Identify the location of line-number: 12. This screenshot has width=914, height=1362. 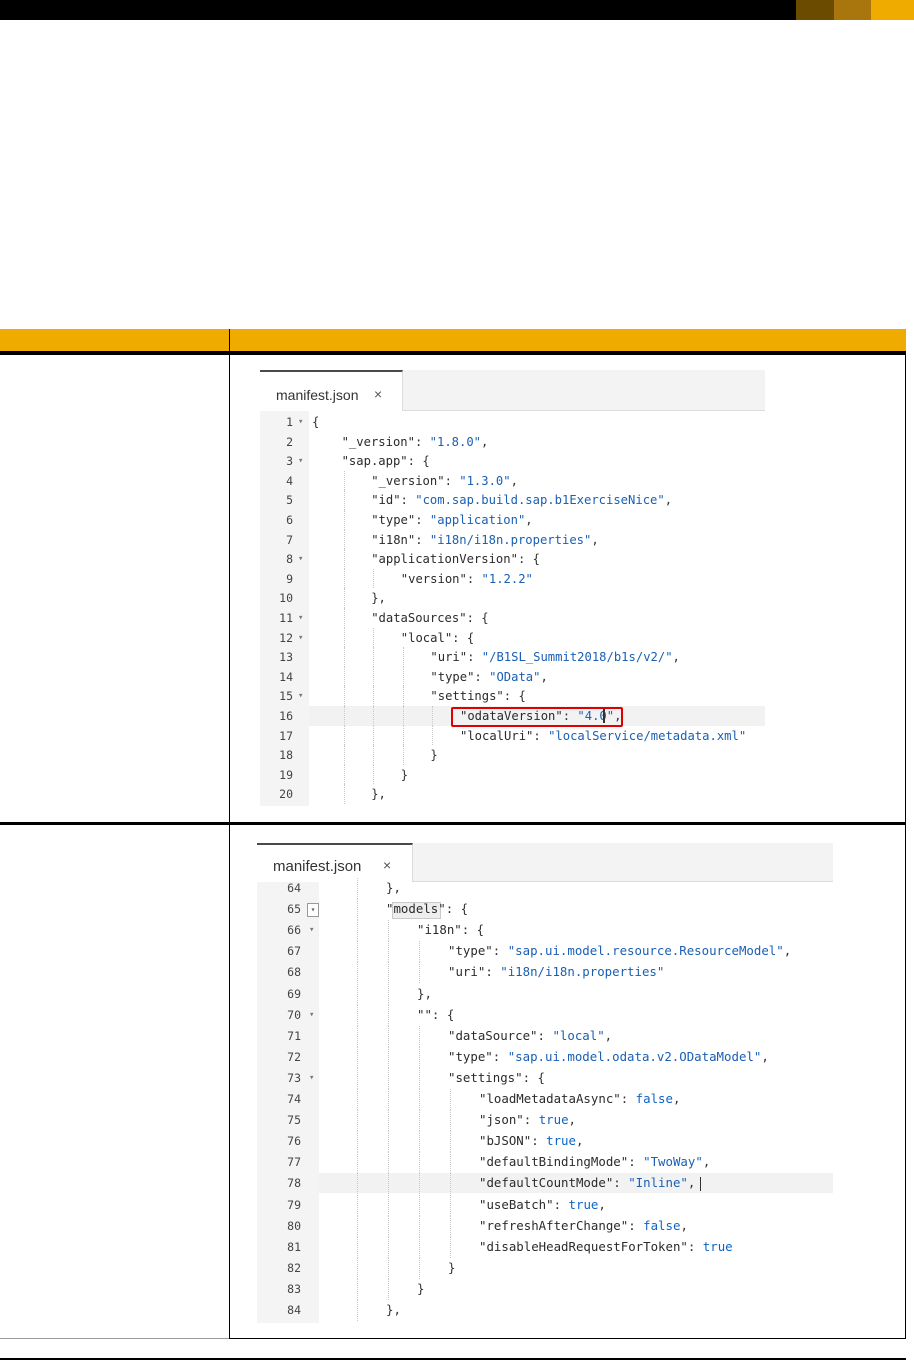
(286, 637).